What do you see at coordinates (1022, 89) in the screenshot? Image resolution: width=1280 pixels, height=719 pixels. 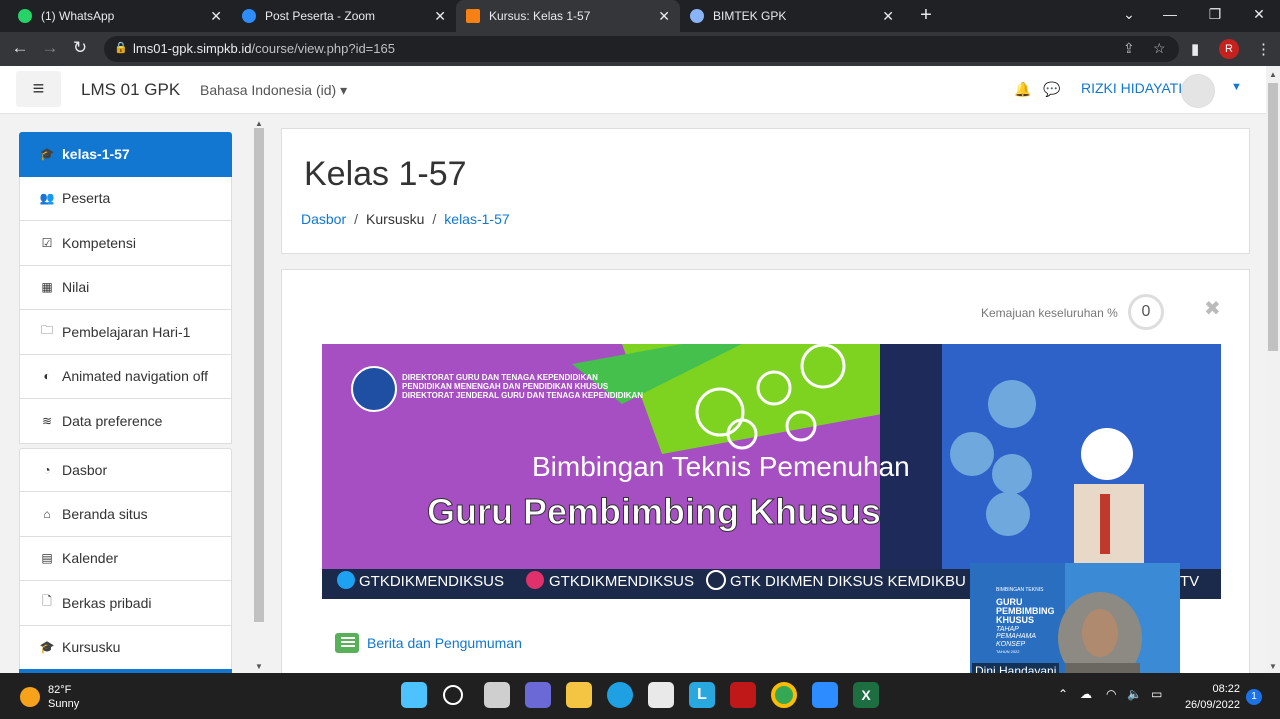 I see `bell-icon: 🔔` at bounding box center [1022, 89].